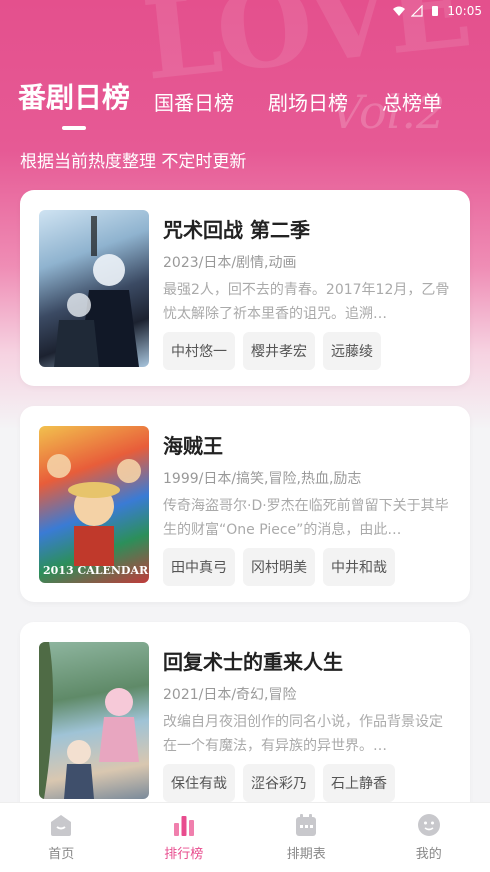 The height and width of the screenshot is (872, 490). Describe the element at coordinates (193, 446) in the screenshot. I see `anime-title: 海贼王` at that location.